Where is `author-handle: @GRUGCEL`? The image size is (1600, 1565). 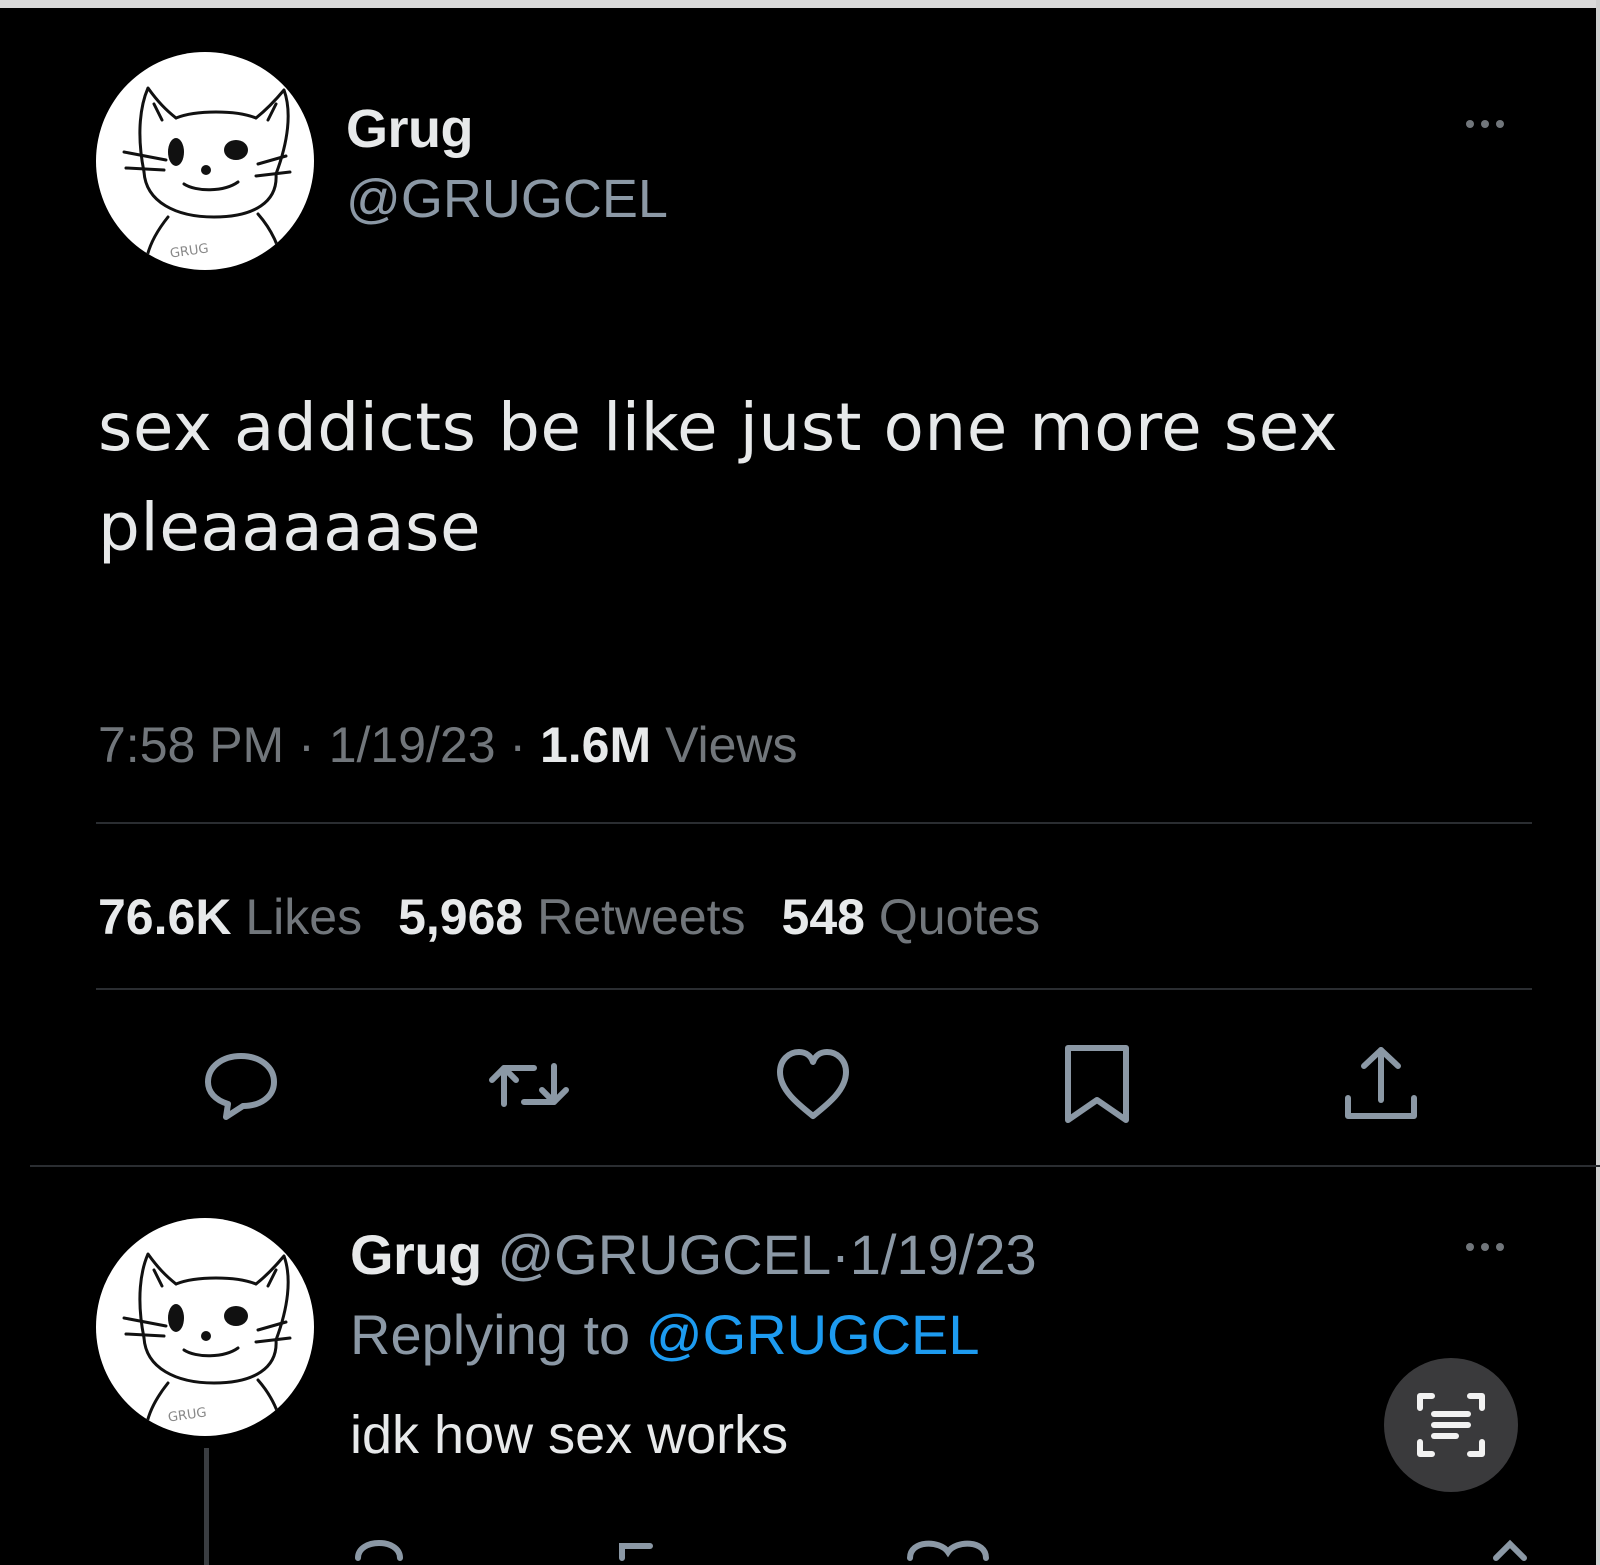 author-handle: @GRUGCEL is located at coordinates (507, 199).